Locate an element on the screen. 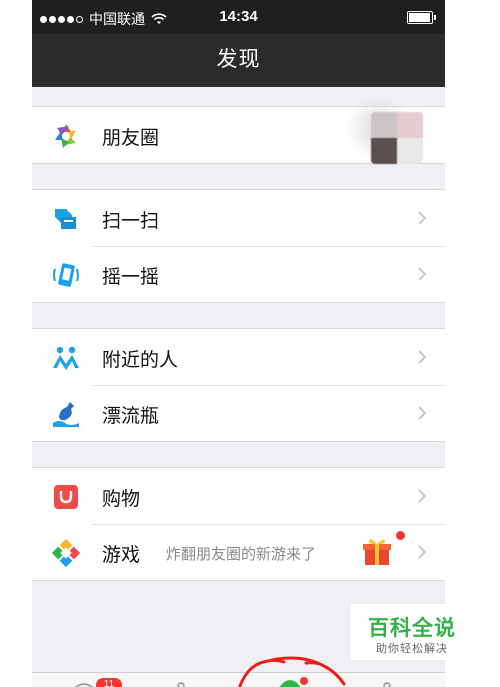 This screenshot has height=687, width=500. watermark-subtitle: 助你轻松解决 is located at coordinates (412, 649).